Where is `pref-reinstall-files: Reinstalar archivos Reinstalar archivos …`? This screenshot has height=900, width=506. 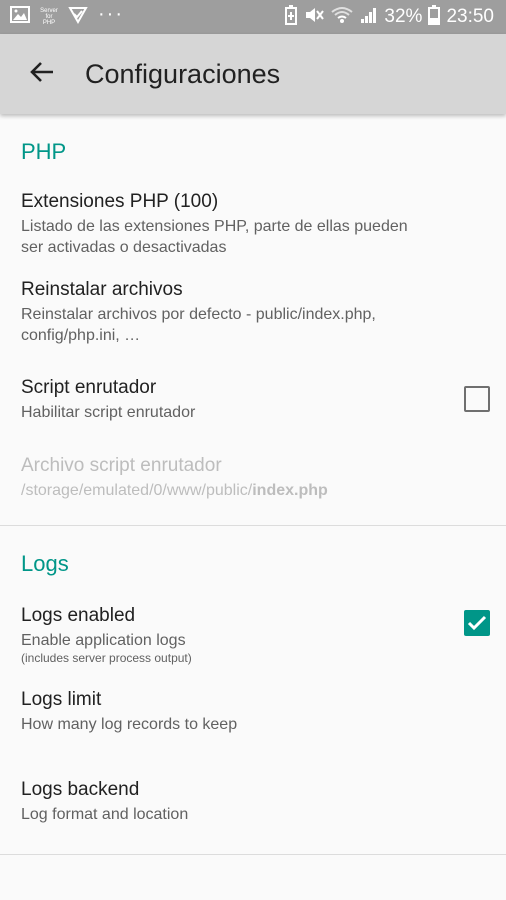
pref-reinstall-files: Reinstalar archivos Reinstalar archivos … is located at coordinates (253, 306).